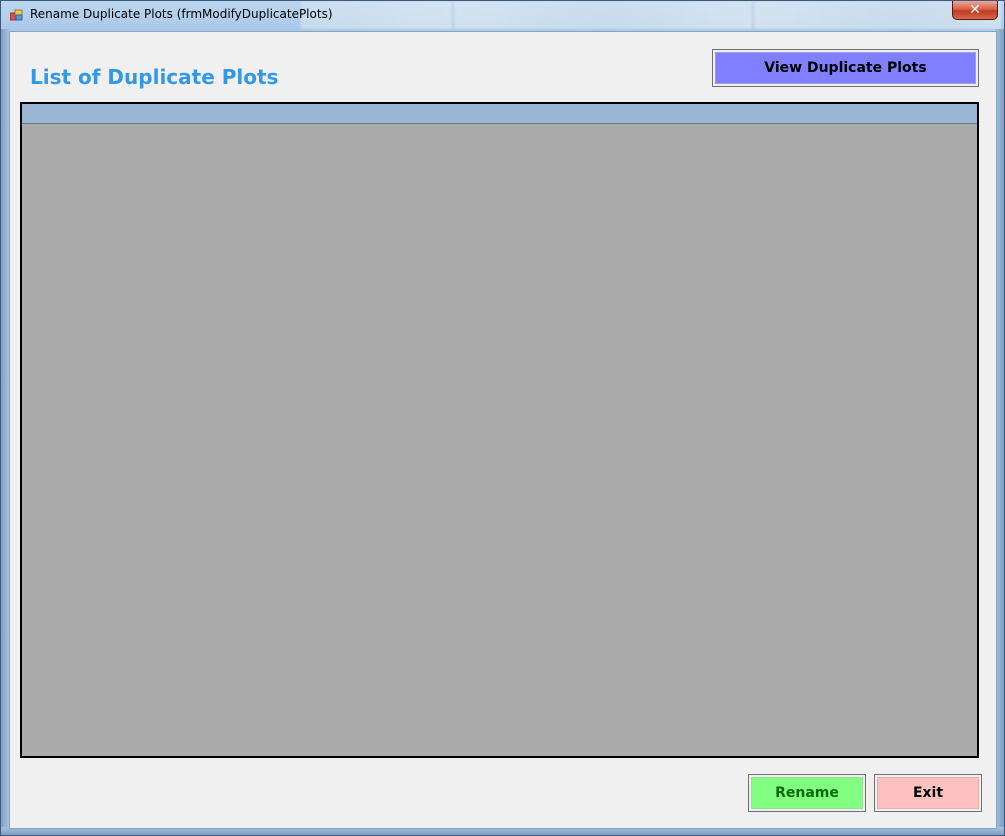 The width and height of the screenshot is (1005, 836). Describe the element at coordinates (154, 77) in the screenshot. I see `page-title: List of Duplicate Plots` at that location.